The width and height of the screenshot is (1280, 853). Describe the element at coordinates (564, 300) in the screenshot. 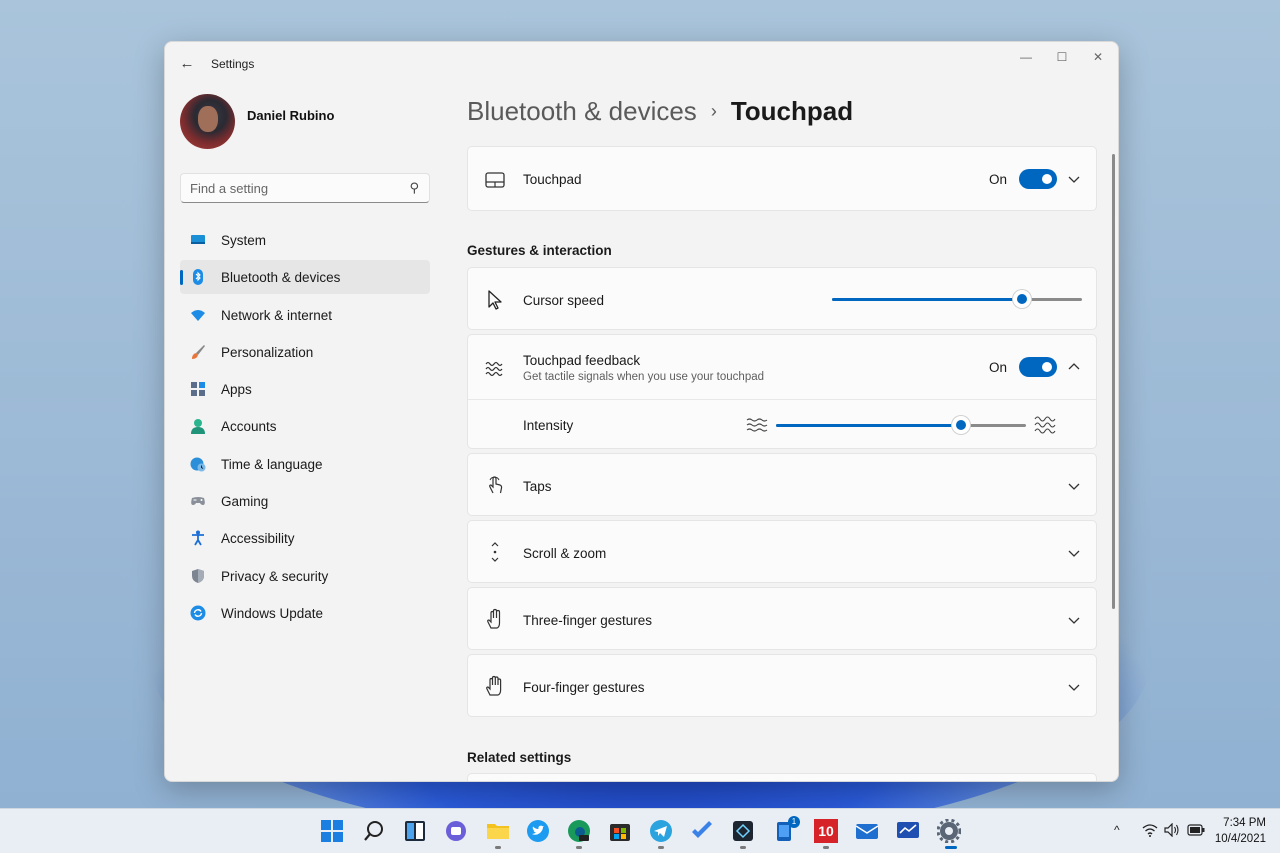

I see `cursor-speed-label: Cursor speed` at that location.